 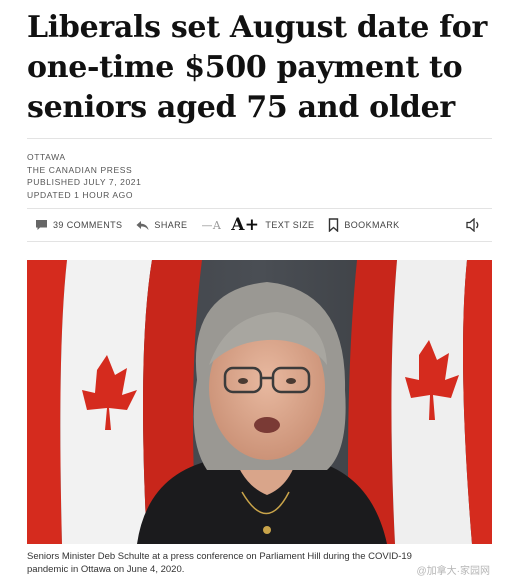 I want to click on bookmark-icon, so click(x=334, y=225).